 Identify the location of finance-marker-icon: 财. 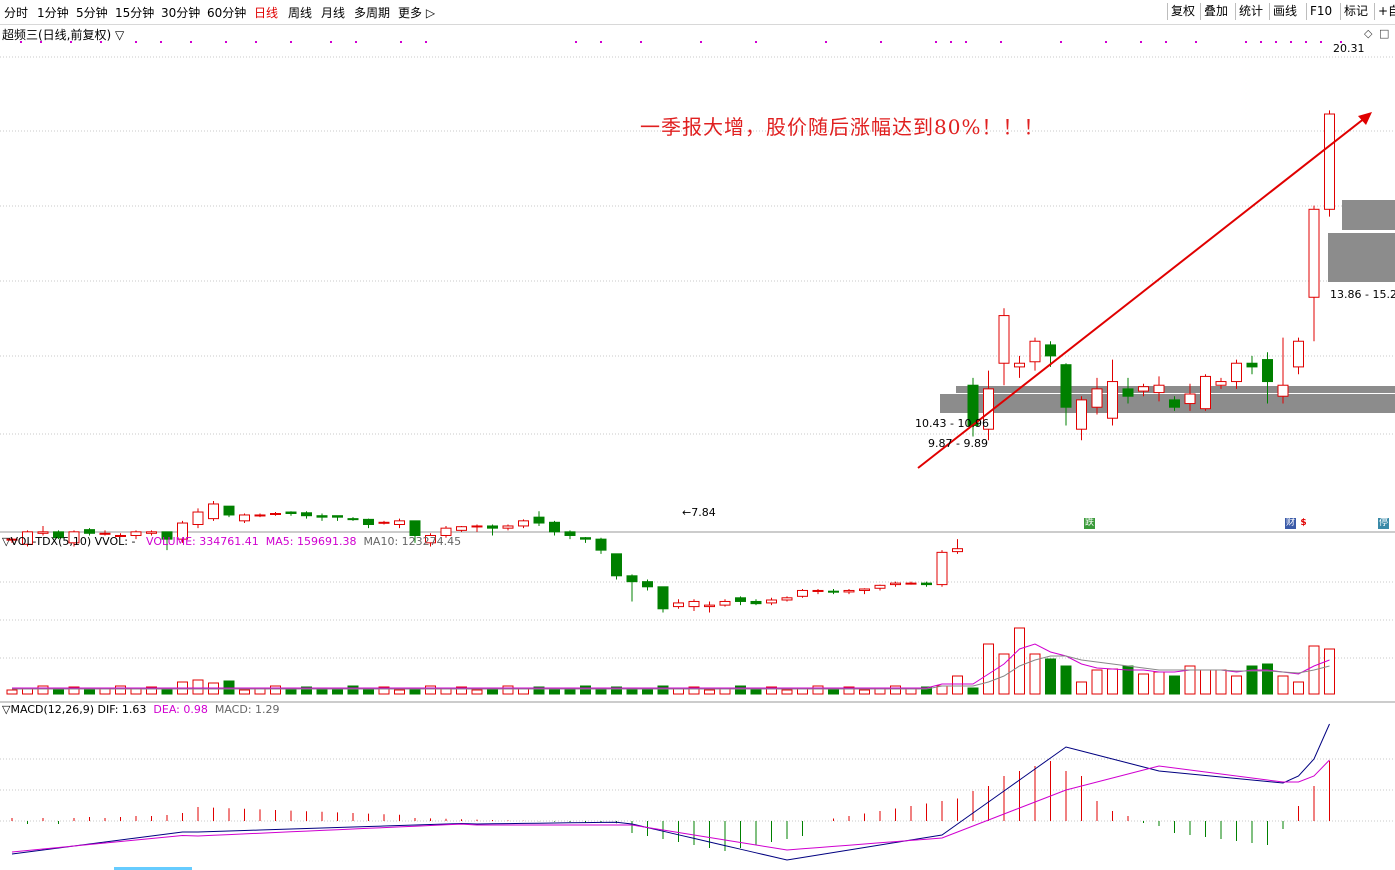
(1290, 523).